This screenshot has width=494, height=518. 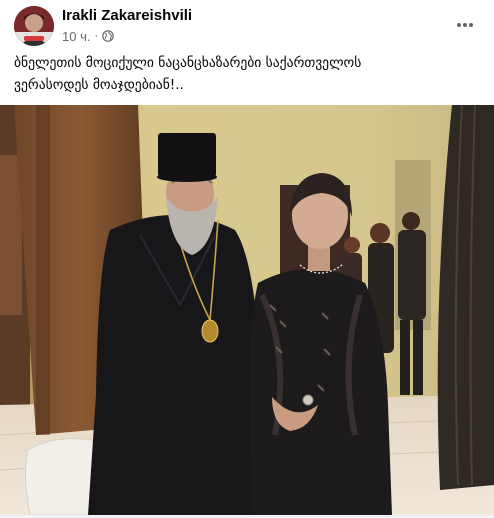 I want to click on post-text-line: ვერასოდეს მოაჯდებიან!.., so click(x=99, y=85).